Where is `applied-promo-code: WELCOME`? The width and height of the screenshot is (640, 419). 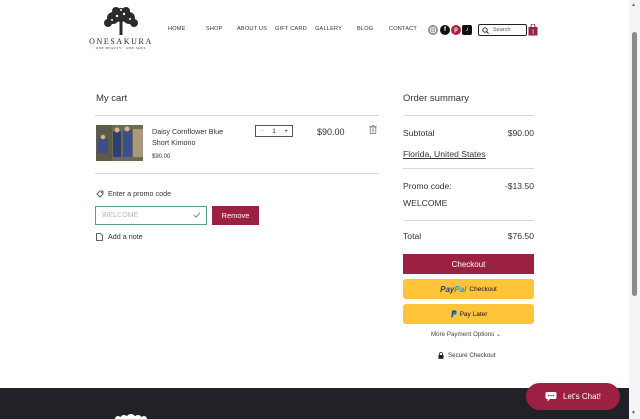
applied-promo-code: WELCOME is located at coordinates (425, 203).